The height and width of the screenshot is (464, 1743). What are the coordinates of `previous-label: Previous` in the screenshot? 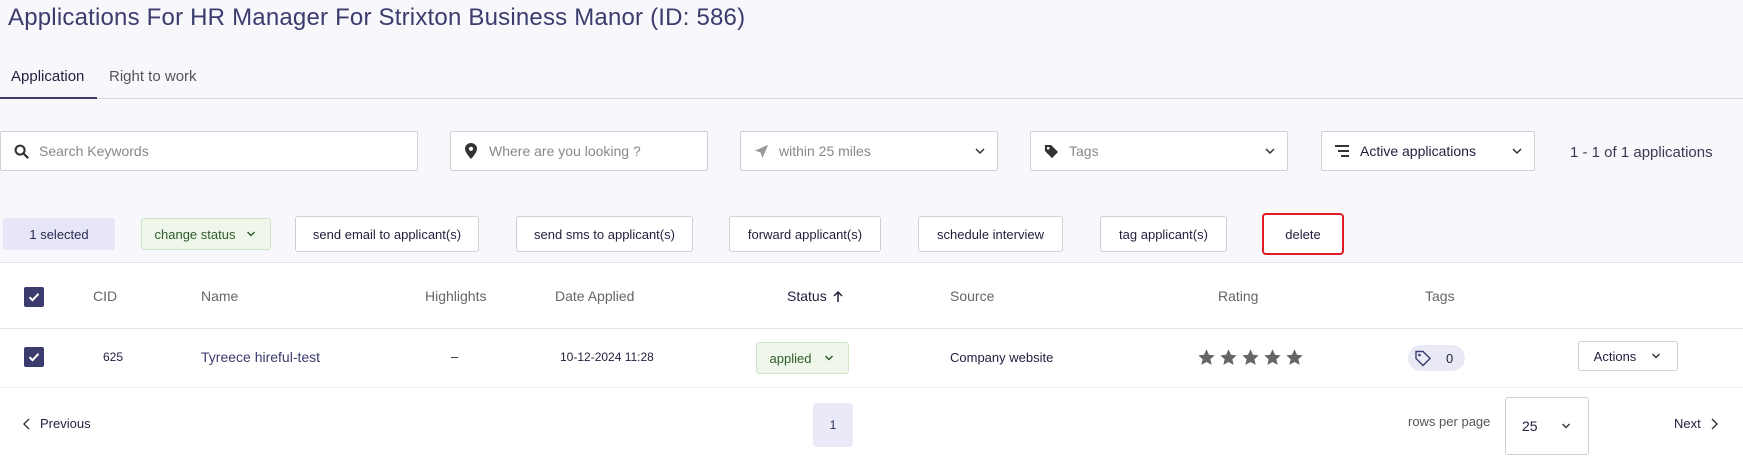 It's located at (65, 423).